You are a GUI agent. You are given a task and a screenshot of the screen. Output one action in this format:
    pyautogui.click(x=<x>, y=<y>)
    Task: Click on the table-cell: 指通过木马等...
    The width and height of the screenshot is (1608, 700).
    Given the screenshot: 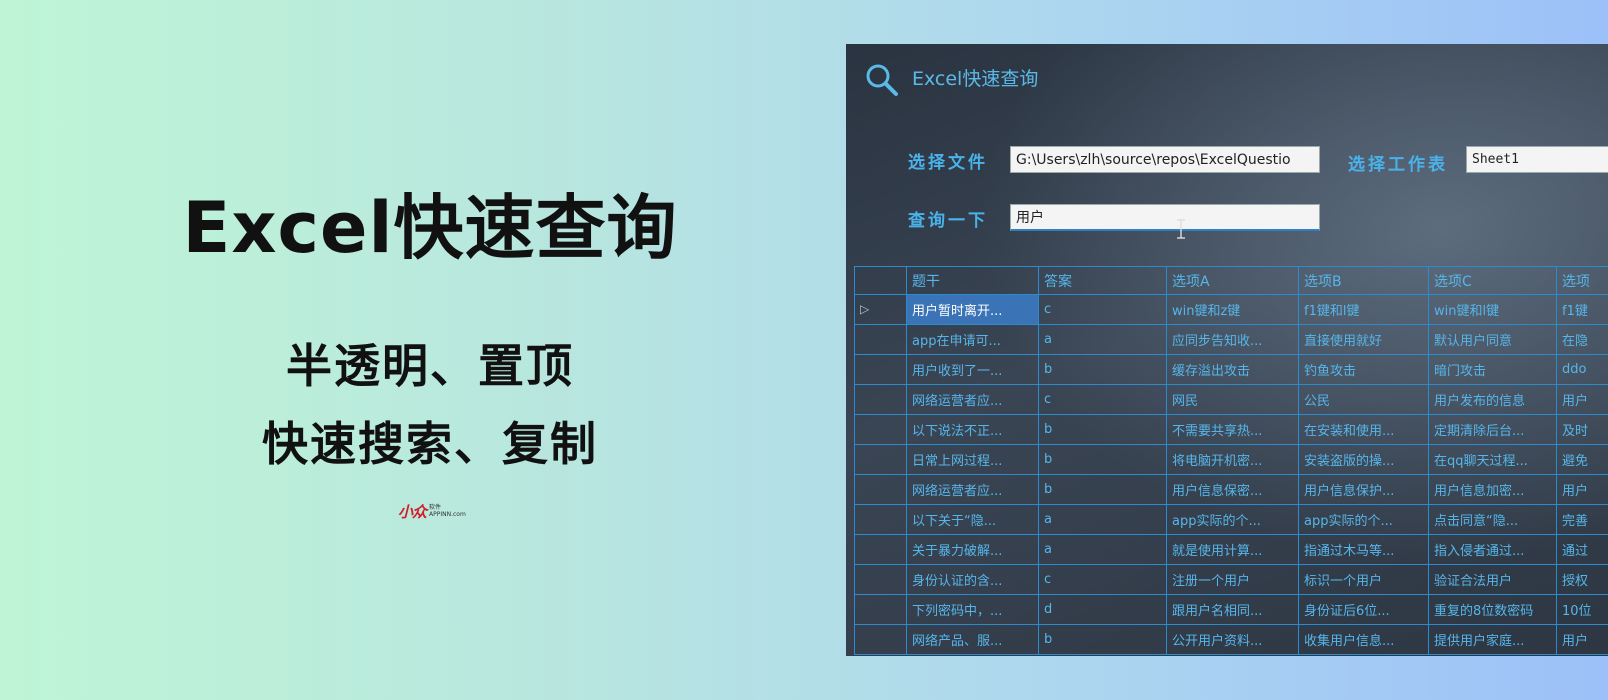 What is the action you would take?
    pyautogui.click(x=1363, y=549)
    